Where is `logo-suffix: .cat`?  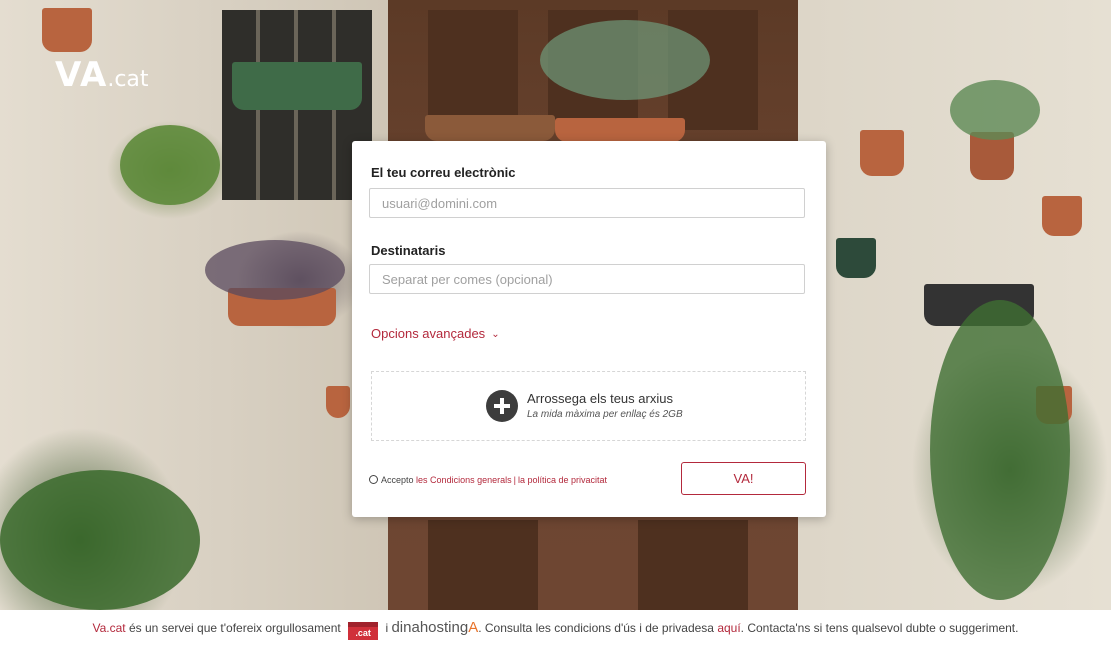 logo-suffix: .cat is located at coordinates (128, 79).